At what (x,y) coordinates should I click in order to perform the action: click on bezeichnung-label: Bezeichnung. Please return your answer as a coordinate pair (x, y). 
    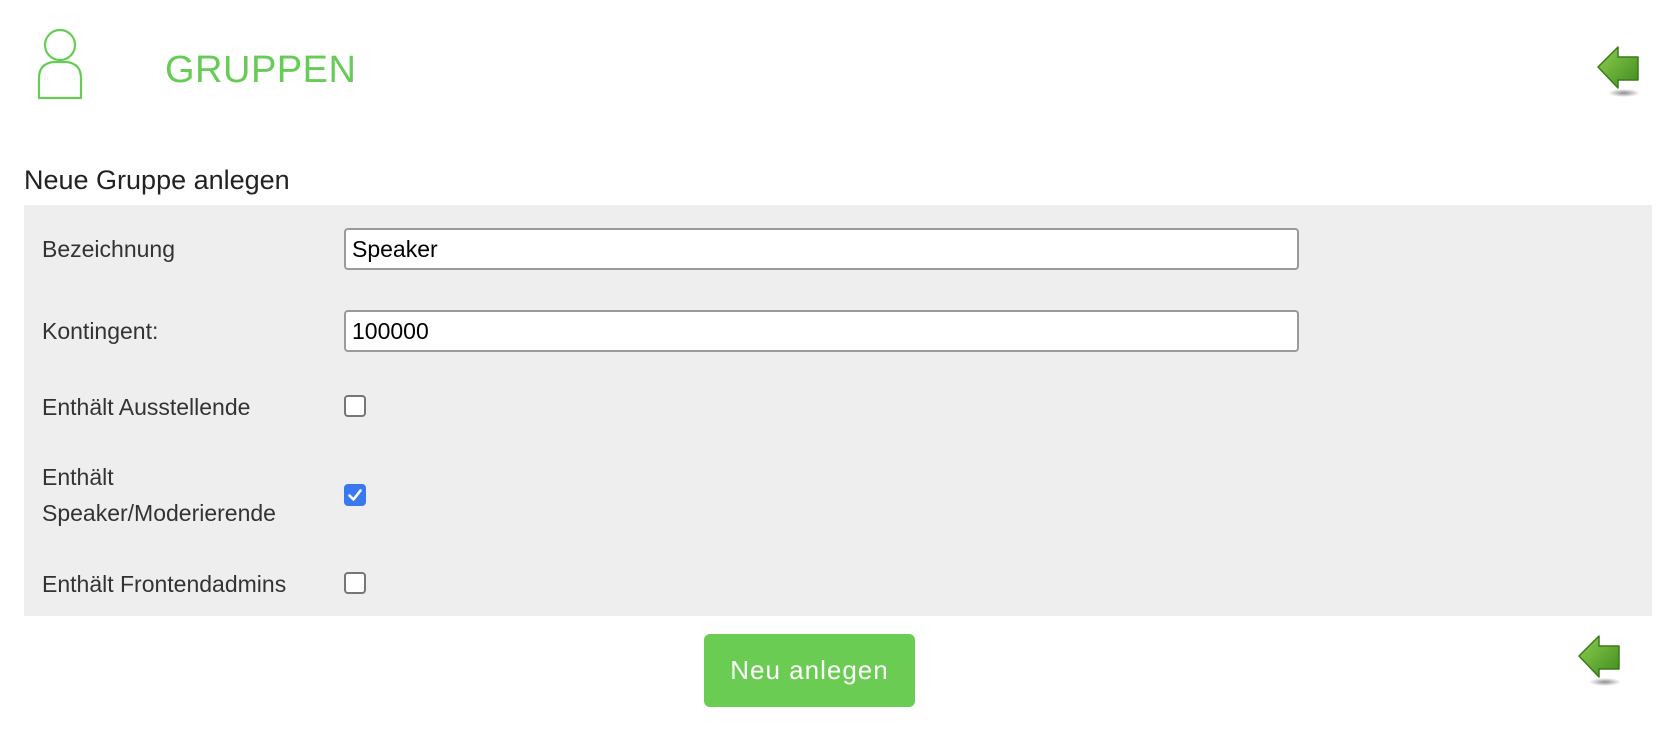
    Looking at the image, I should click on (108, 249).